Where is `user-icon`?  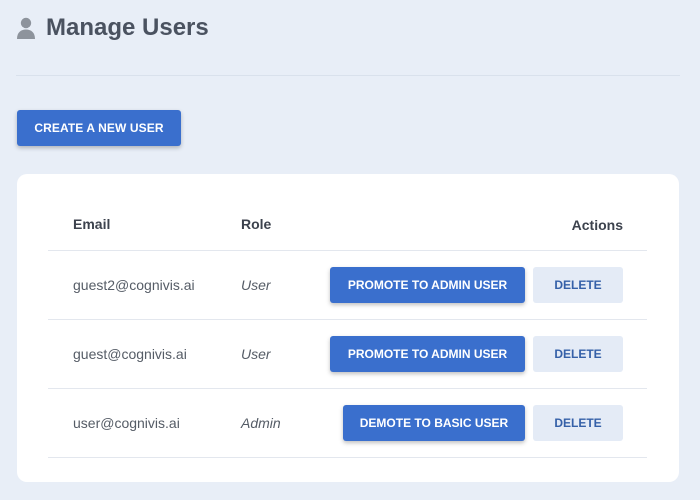 user-icon is located at coordinates (26, 28).